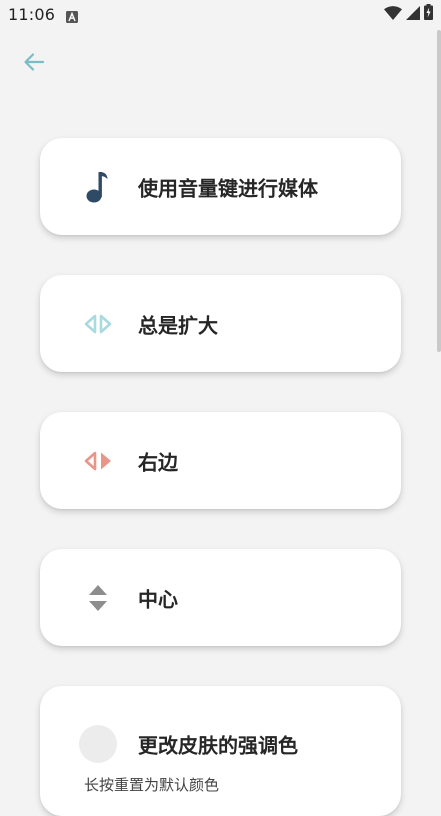  Describe the element at coordinates (98, 324) in the screenshot. I see `expand-arrows-icon` at that location.